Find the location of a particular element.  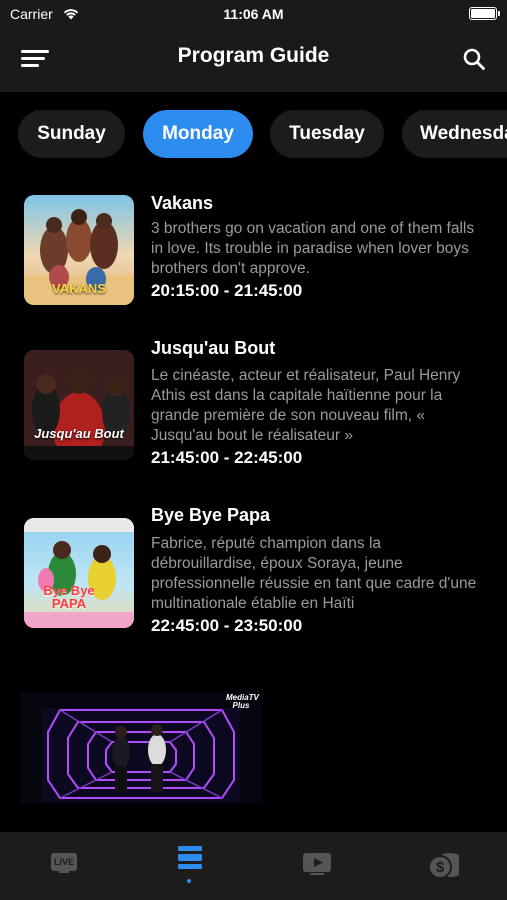

program-title: Vakans is located at coordinates (182, 203).